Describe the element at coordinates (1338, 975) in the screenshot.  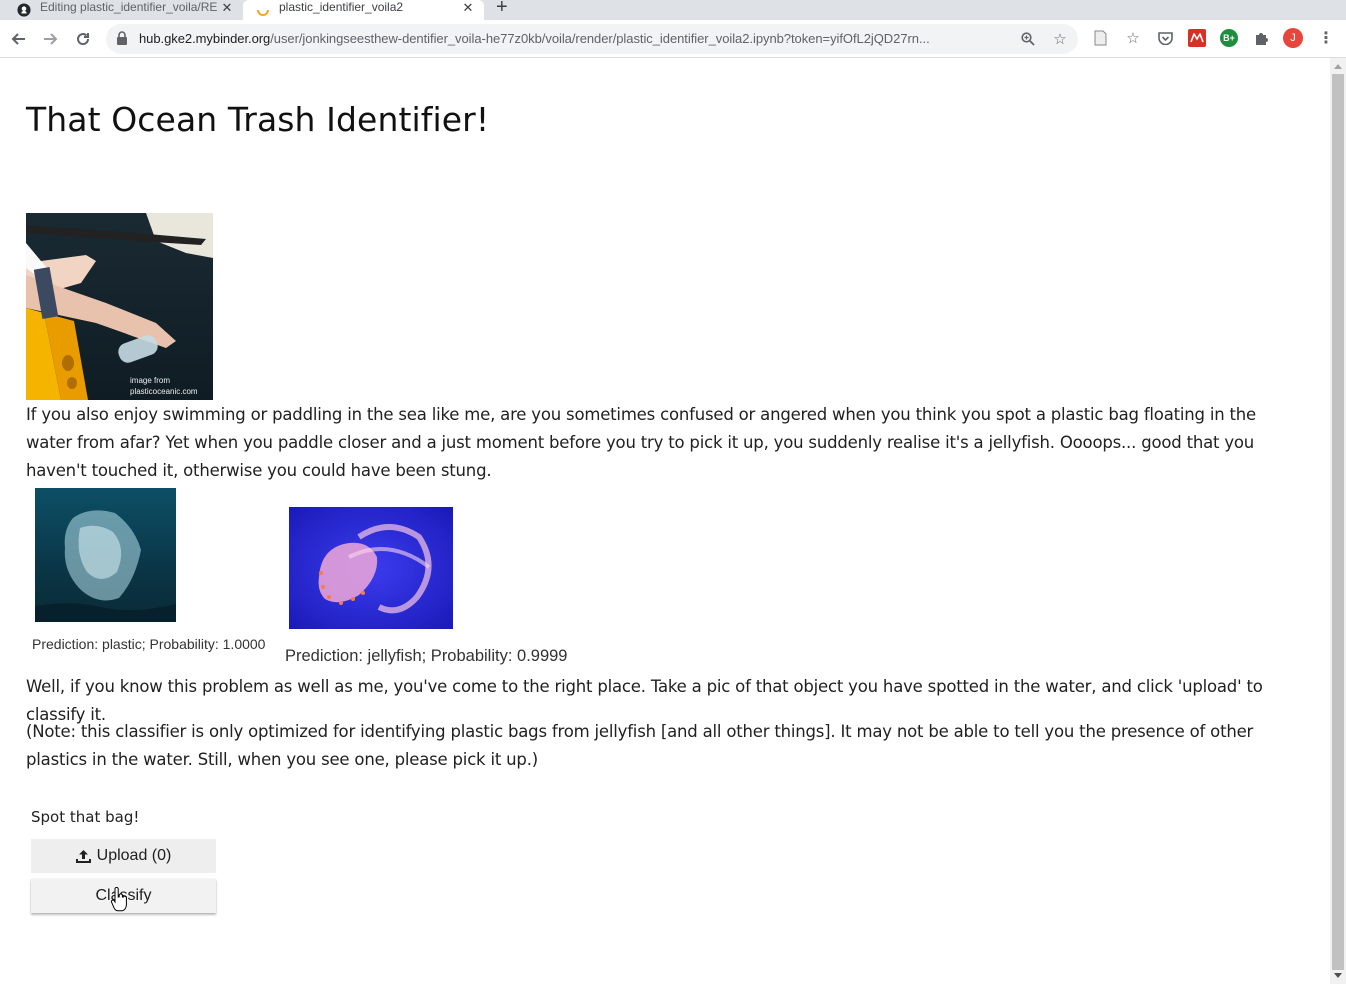
I see `scroll-down-icon` at that location.